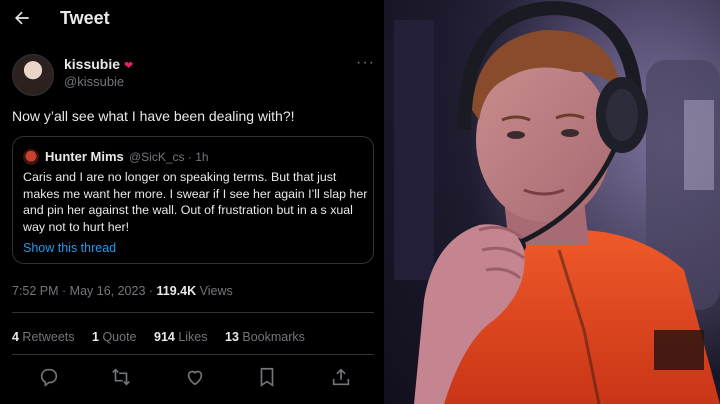 This screenshot has height=404, width=720. Describe the element at coordinates (232, 337) in the screenshot. I see `bookmarks-count: 13` at that location.